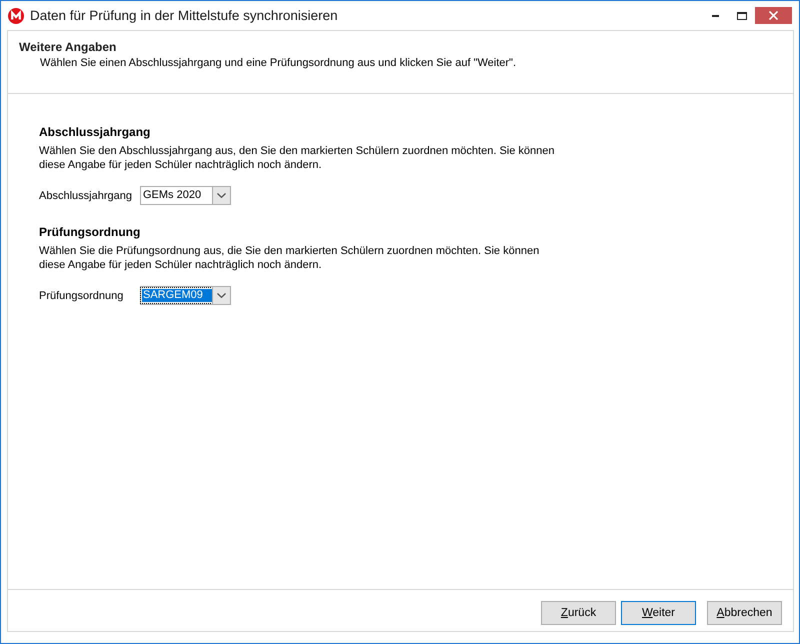 The image size is (800, 644). I want to click on maximize-icon, so click(741, 16).